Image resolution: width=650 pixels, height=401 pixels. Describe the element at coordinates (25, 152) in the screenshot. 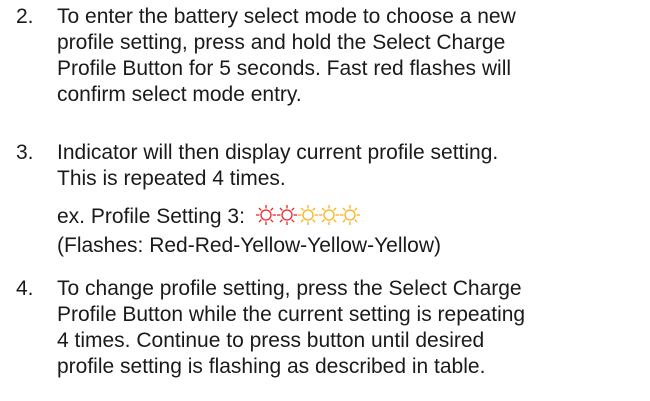

I see `step-number: 3.` at that location.